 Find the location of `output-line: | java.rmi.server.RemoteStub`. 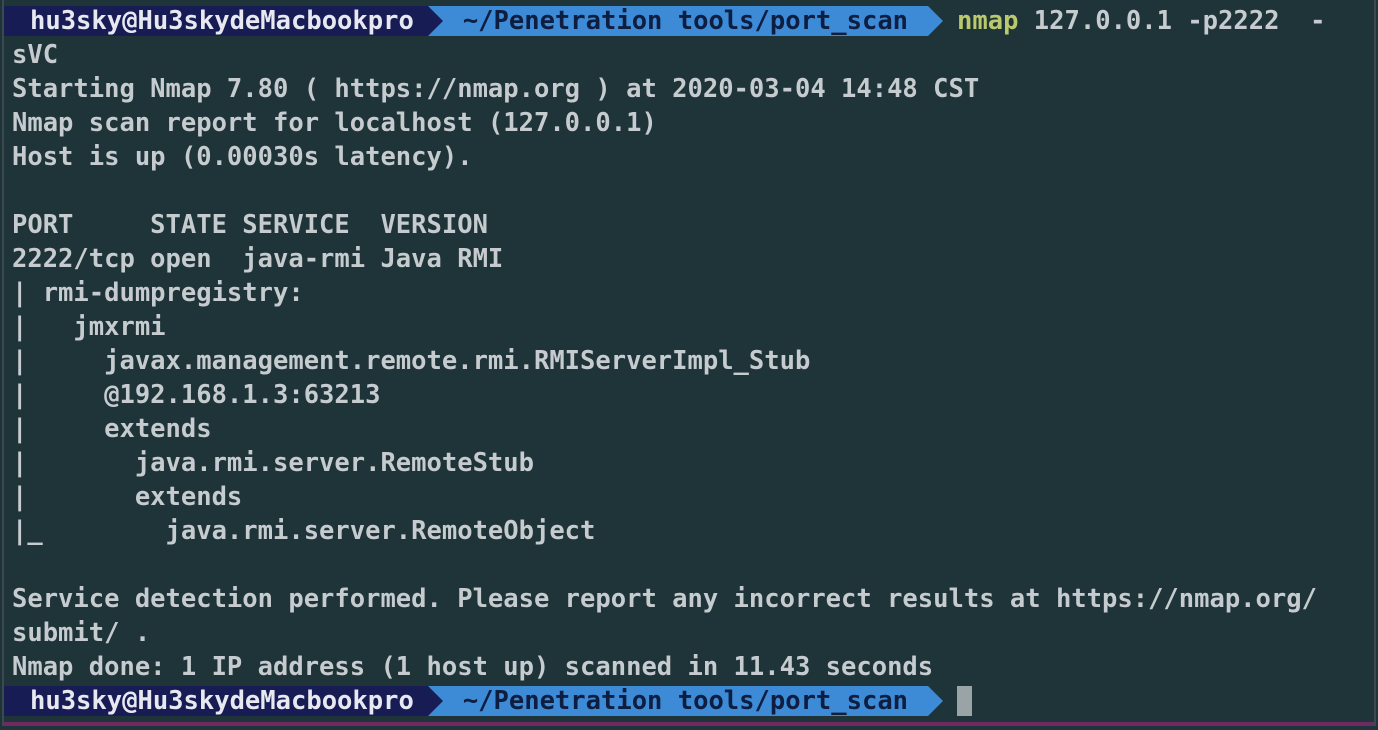

output-line: | java.rmi.server.RemoteStub is located at coordinates (273, 463).